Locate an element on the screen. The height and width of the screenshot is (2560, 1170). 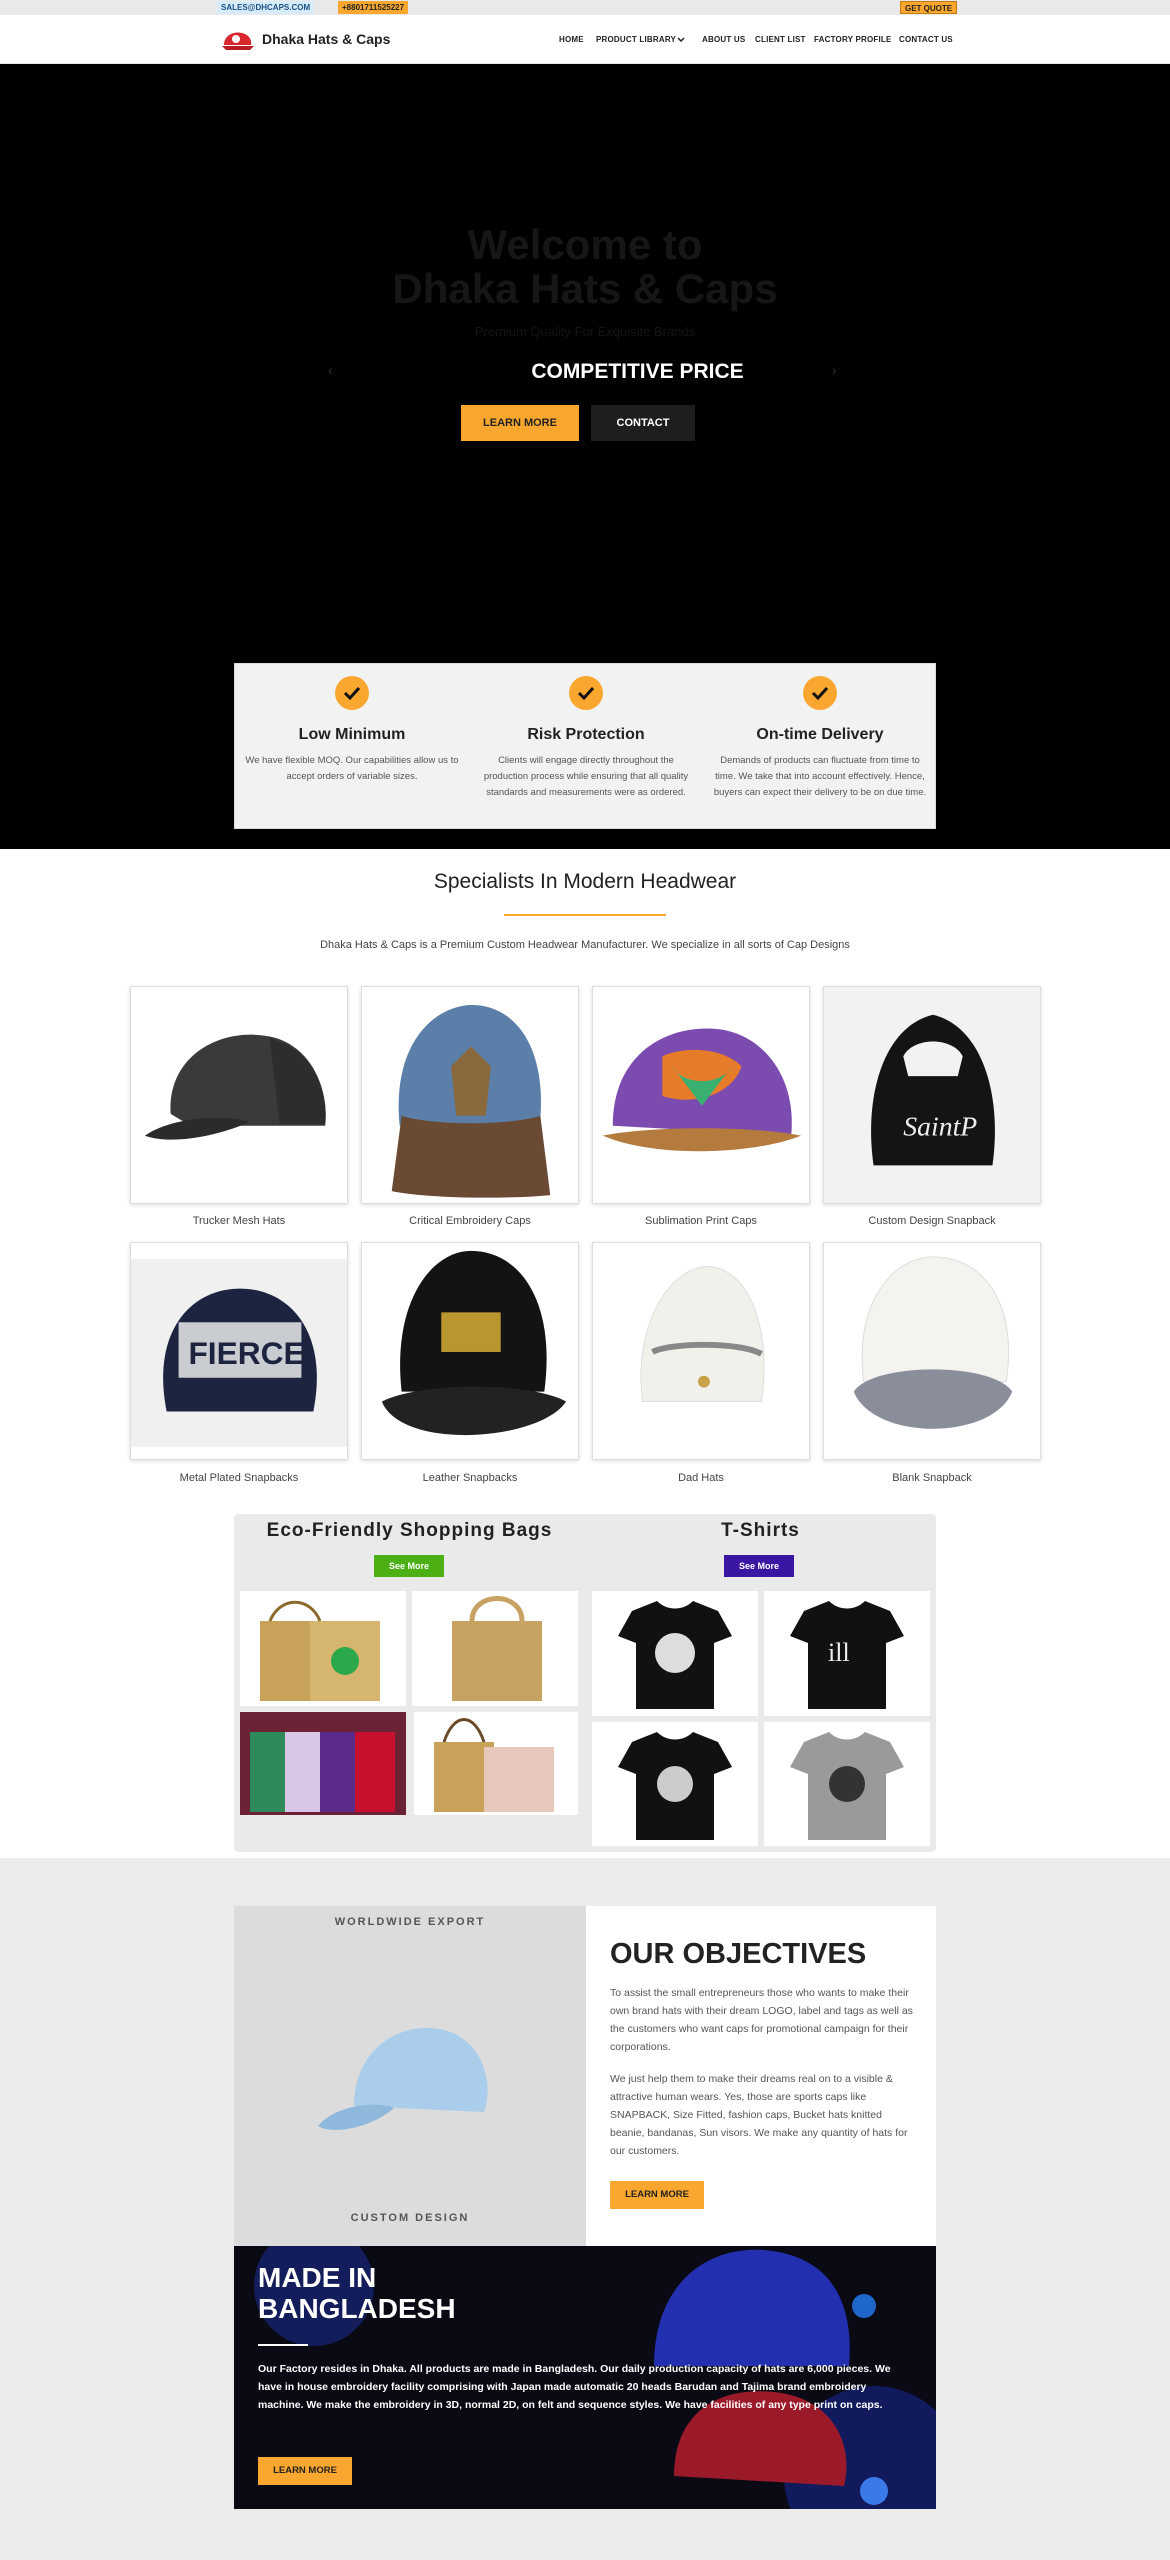
product-card-embroidery is located at coordinates (470, 1095).